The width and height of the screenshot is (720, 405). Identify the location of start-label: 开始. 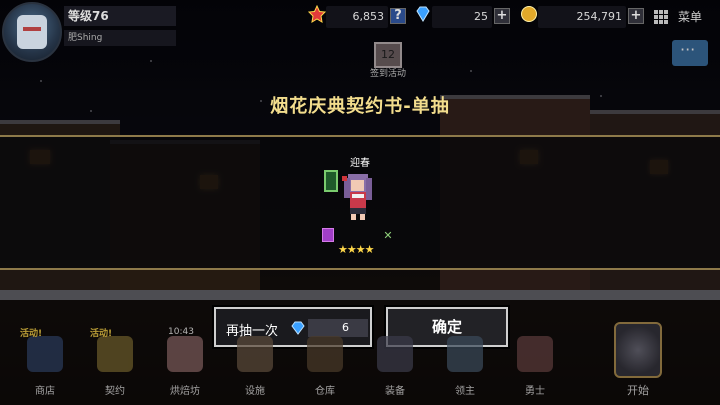
(638, 390).